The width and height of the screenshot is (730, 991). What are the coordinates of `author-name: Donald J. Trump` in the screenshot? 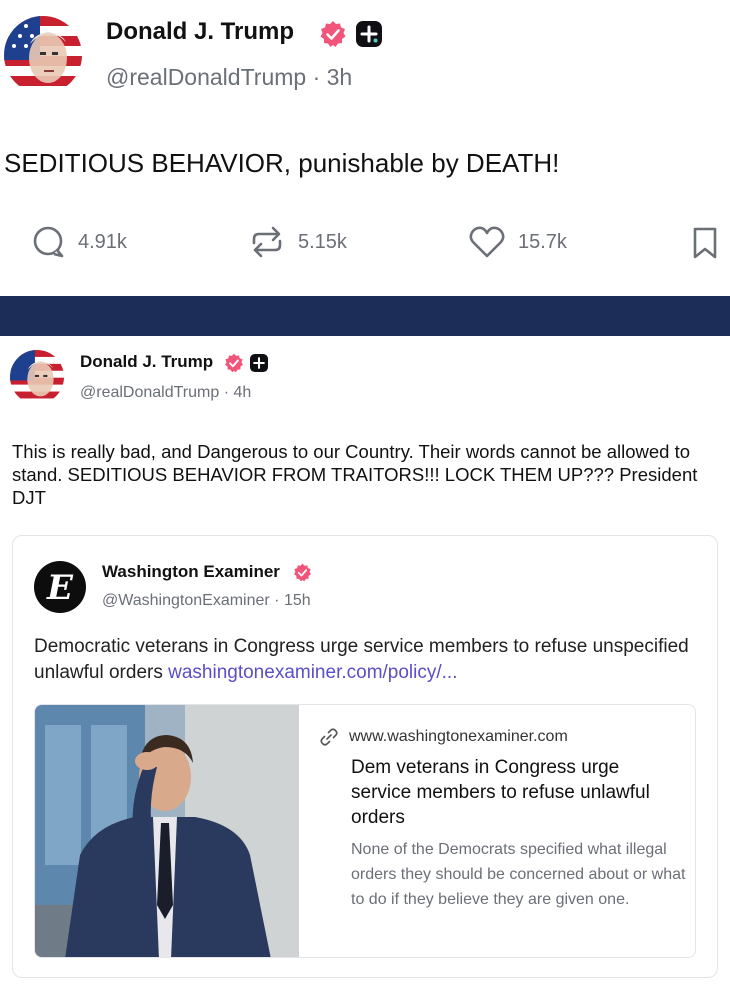 It's located at (200, 32).